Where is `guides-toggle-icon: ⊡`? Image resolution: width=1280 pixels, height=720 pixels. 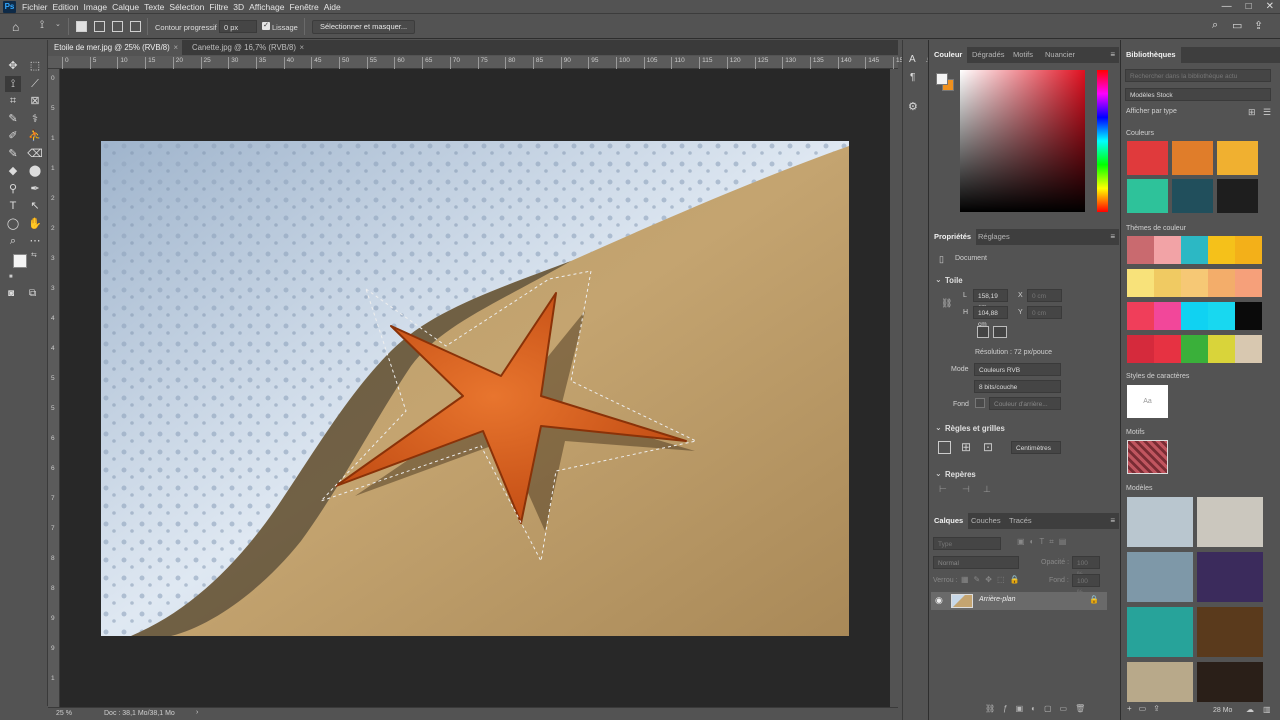
guides-toggle-icon: ⊡ is located at coordinates (988, 447).